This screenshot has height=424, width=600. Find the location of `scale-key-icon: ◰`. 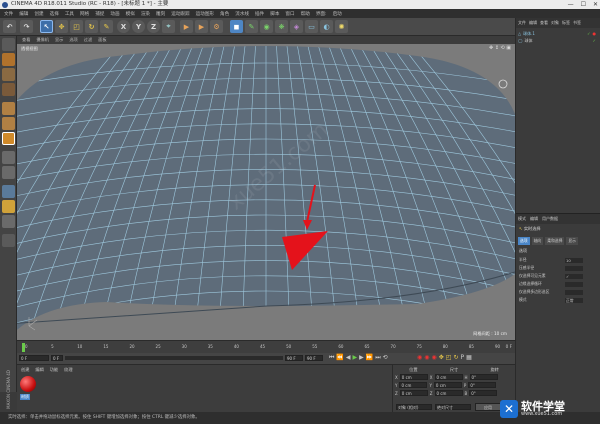

scale-key-icon: ◰ is located at coordinates (449, 357).